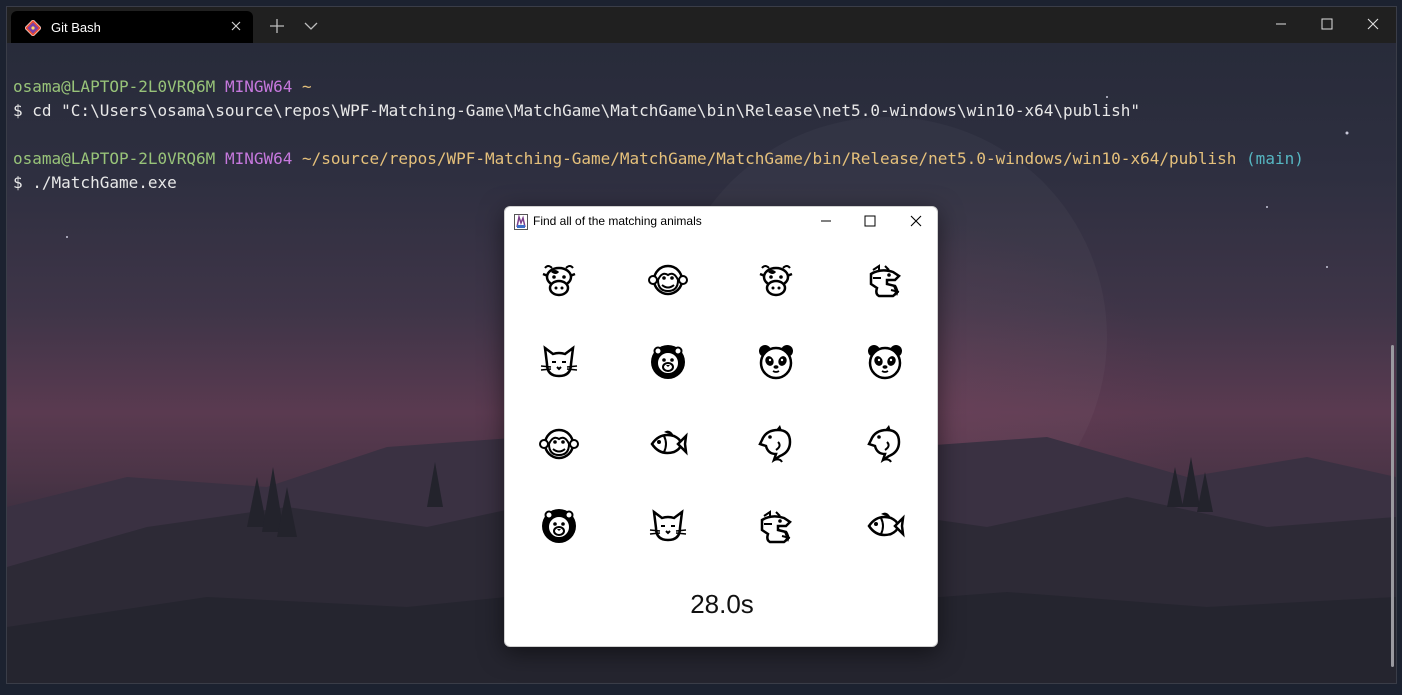  Describe the element at coordinates (694, 87) in the screenshot. I see `terminal-line: osama@LAPTOP-2L0VRQ6M MINGW64 ~` at that location.